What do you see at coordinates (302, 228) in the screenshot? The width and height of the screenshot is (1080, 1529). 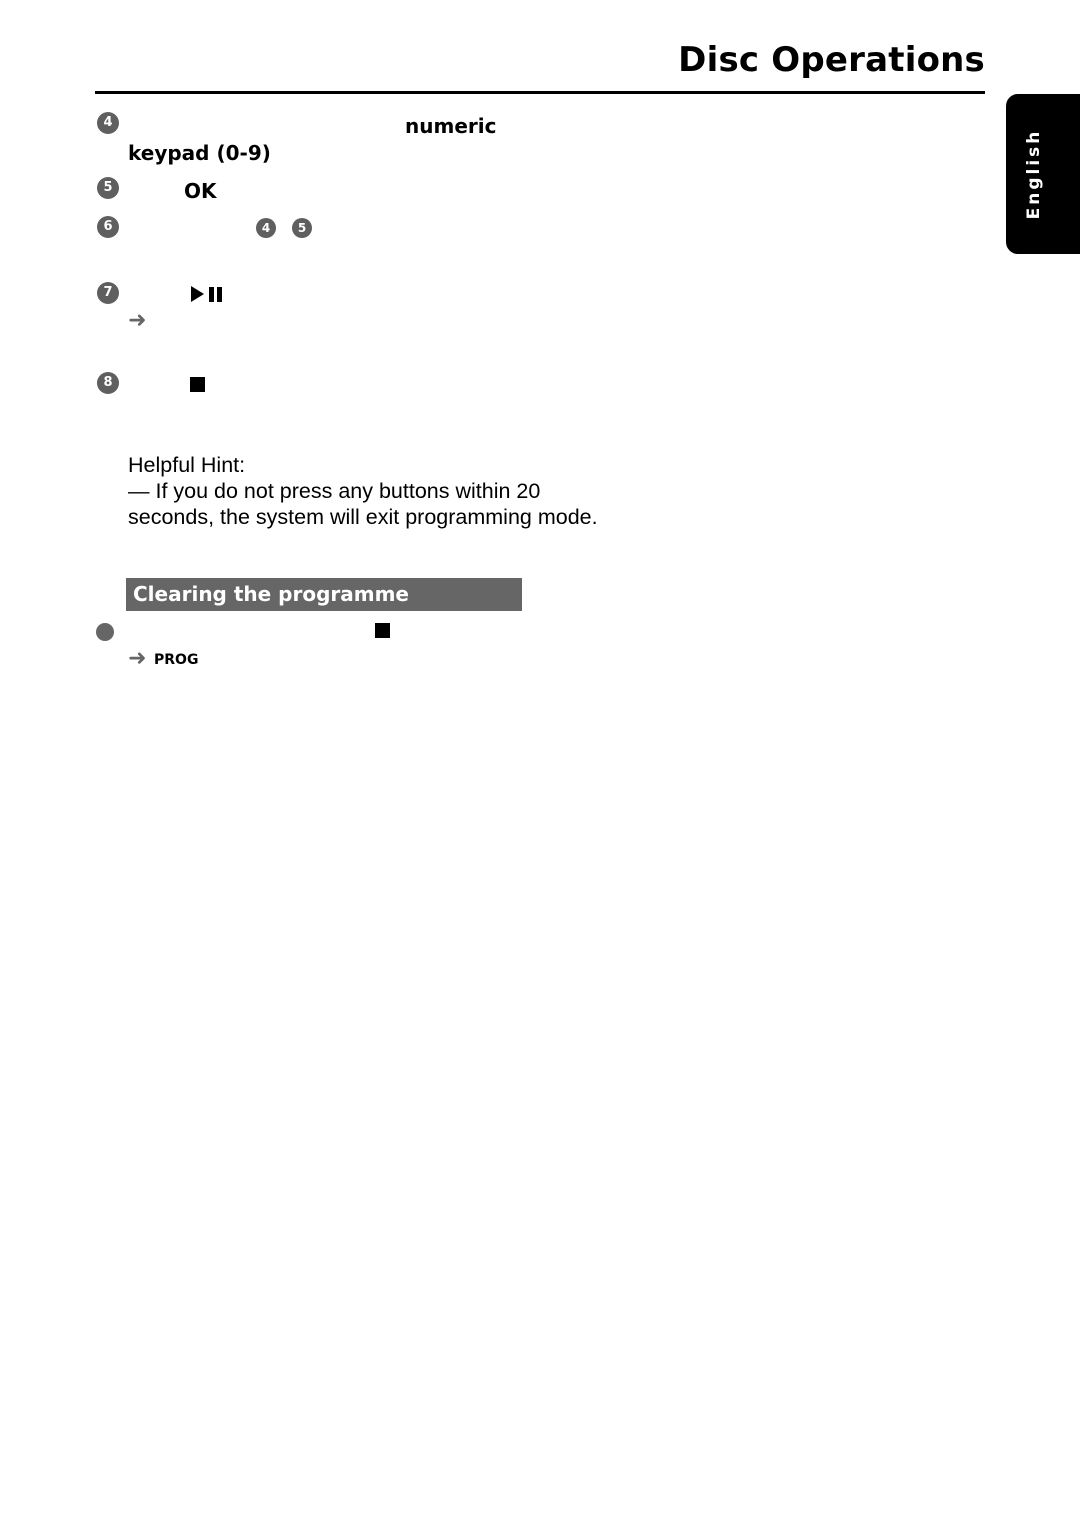 I see `step-ref-5: 5` at bounding box center [302, 228].